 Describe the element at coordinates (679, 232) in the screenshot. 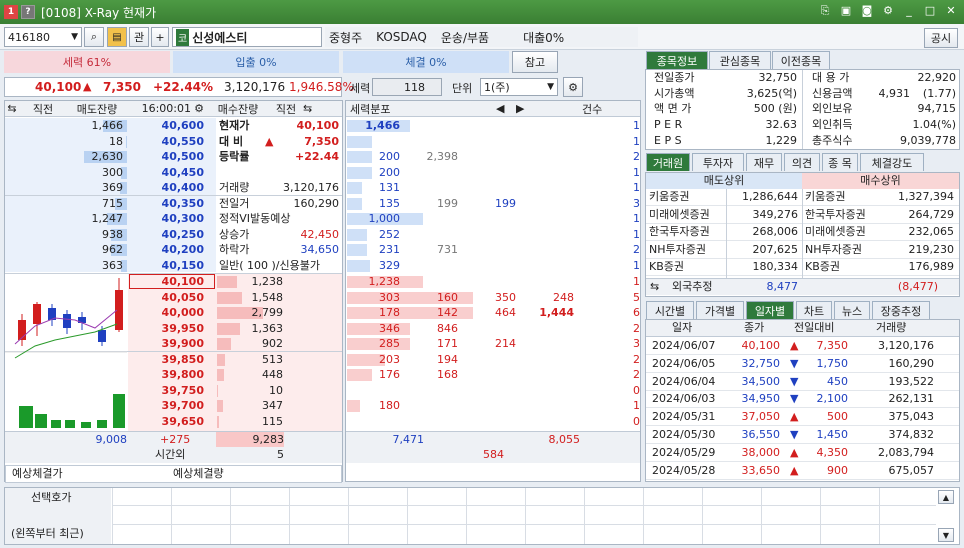

I see `sell-broker-name: 한국투자증권` at that location.